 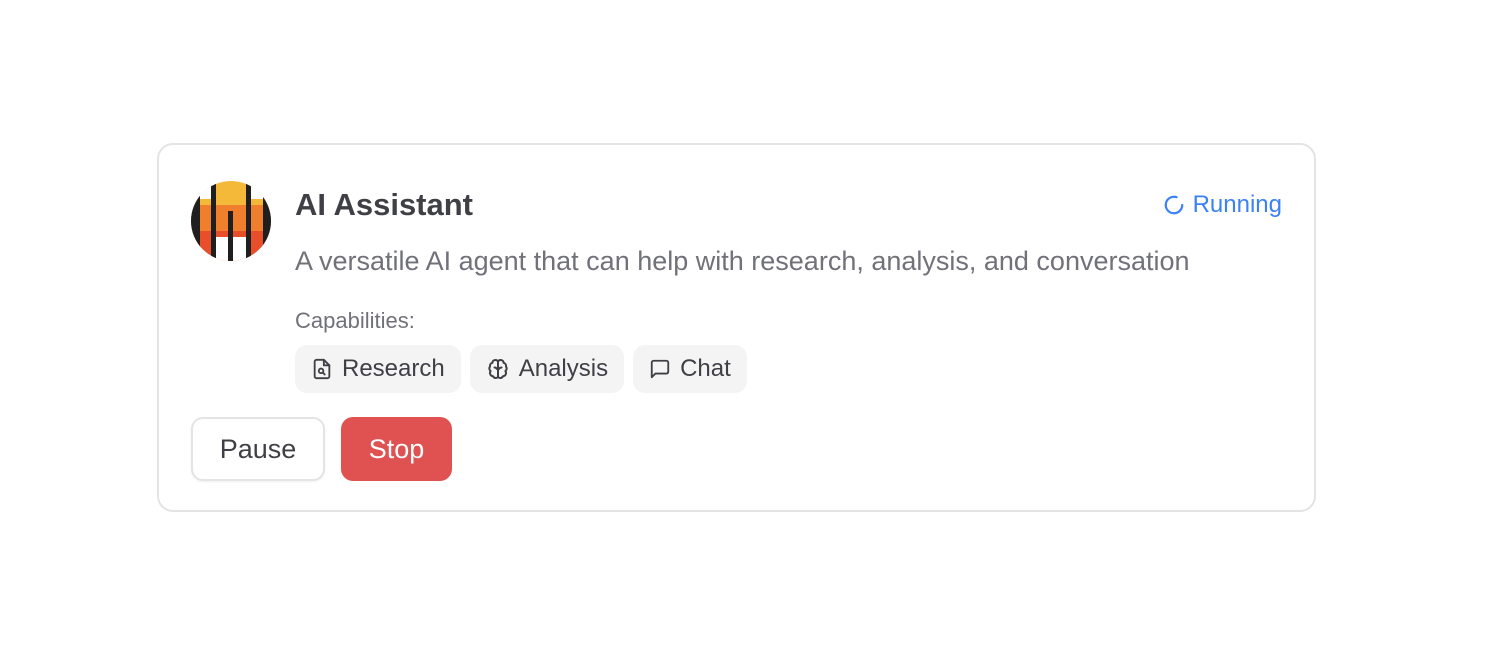 I want to click on capability-chip-chat: Chat, so click(x=690, y=369).